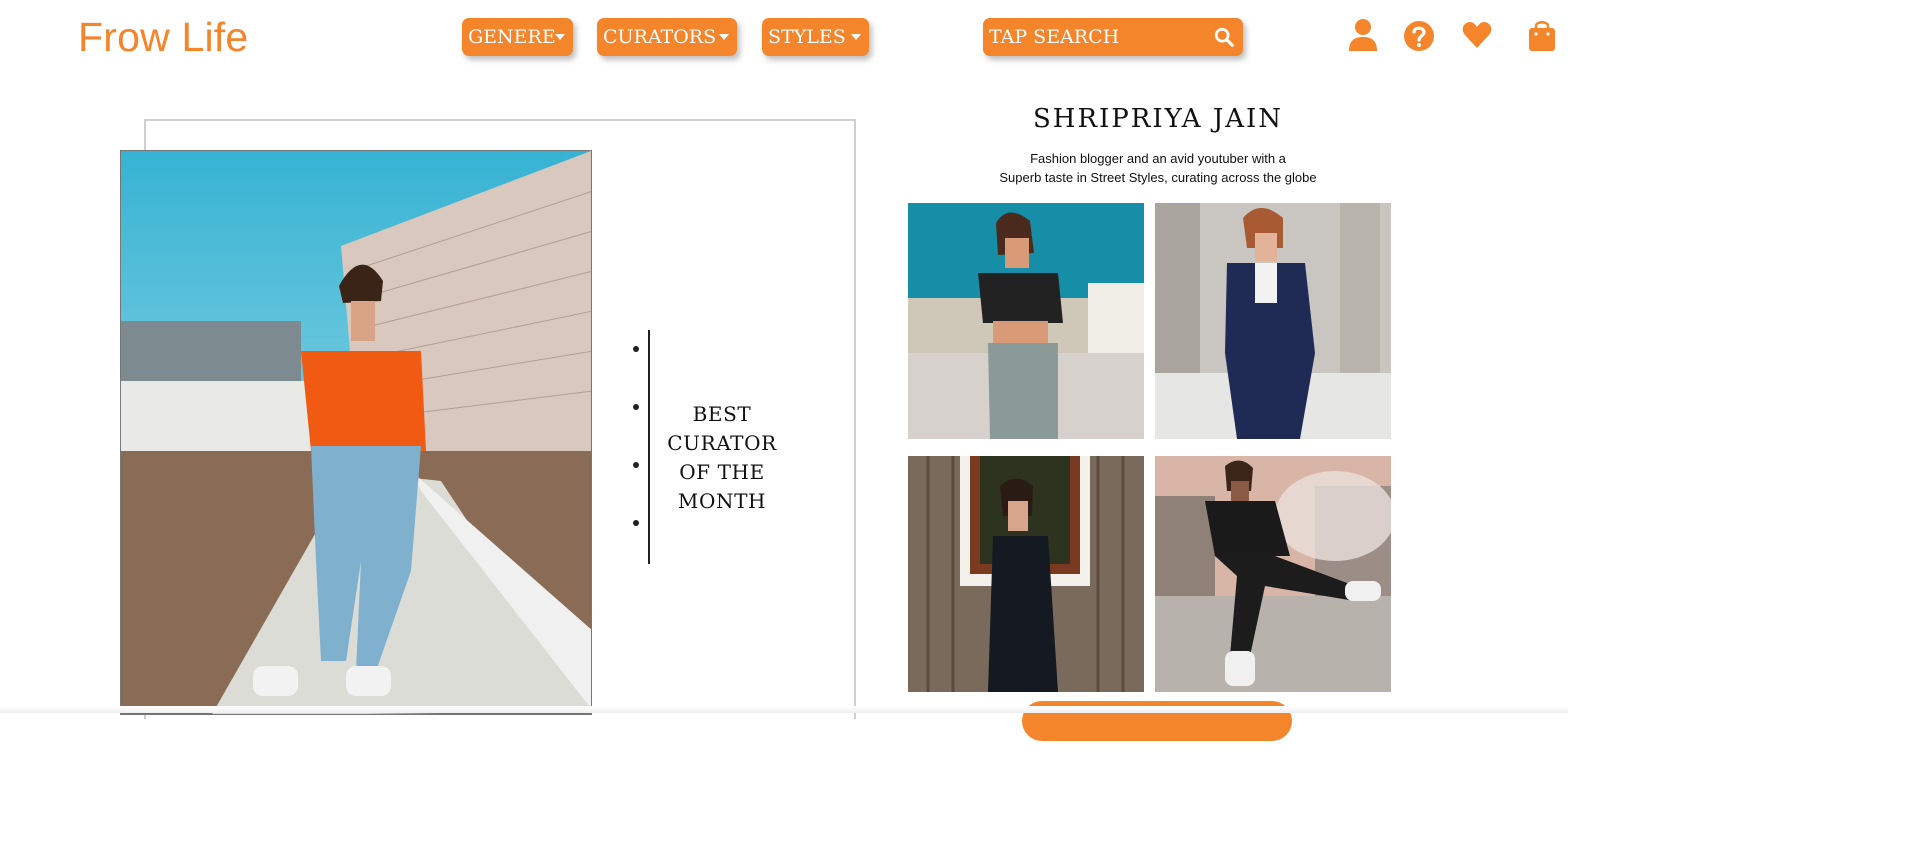 This screenshot has height=866, width=1907. I want to click on genere-label: GENERE, so click(512, 37).